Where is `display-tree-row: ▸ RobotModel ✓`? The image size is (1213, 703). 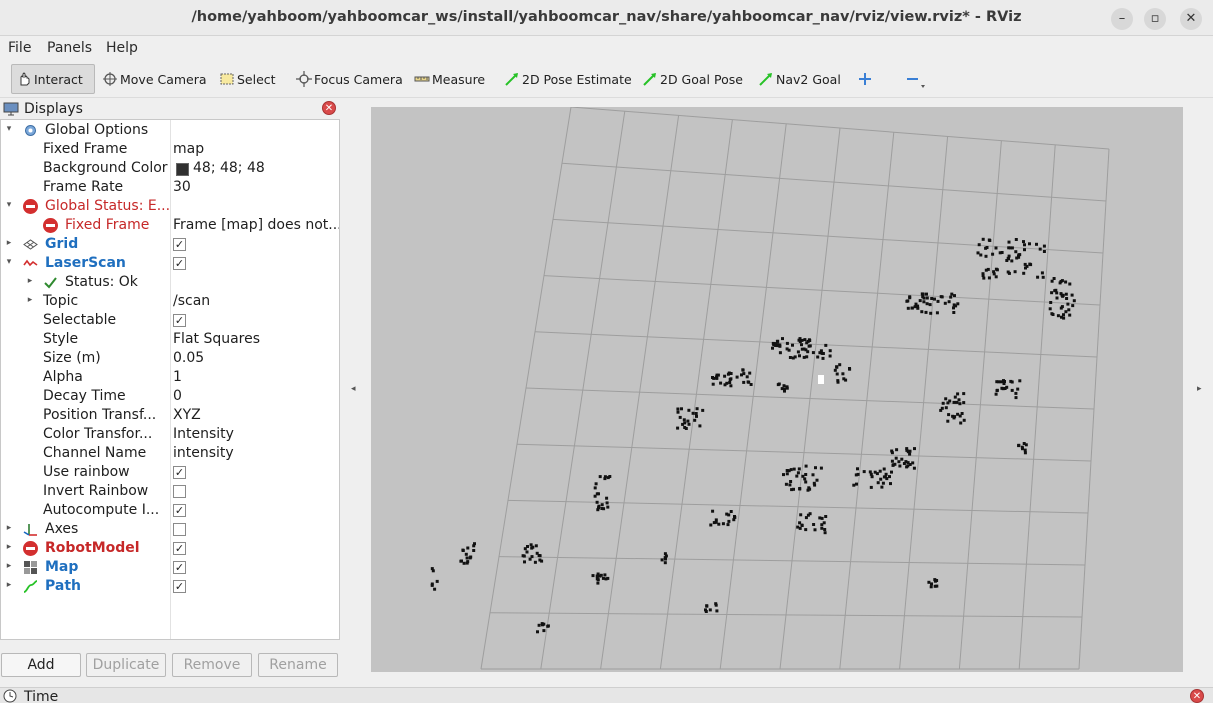
display-tree-row: ▸ RobotModel ✓ is located at coordinates (170, 548).